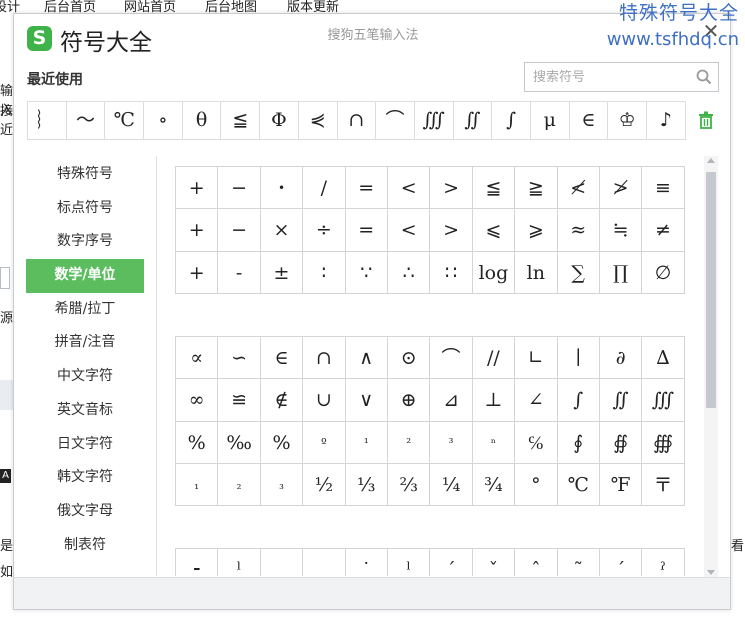 The height and width of the screenshot is (623, 745). What do you see at coordinates (47, 120) in the screenshot?
I see `recent-symbol: ︴` at bounding box center [47, 120].